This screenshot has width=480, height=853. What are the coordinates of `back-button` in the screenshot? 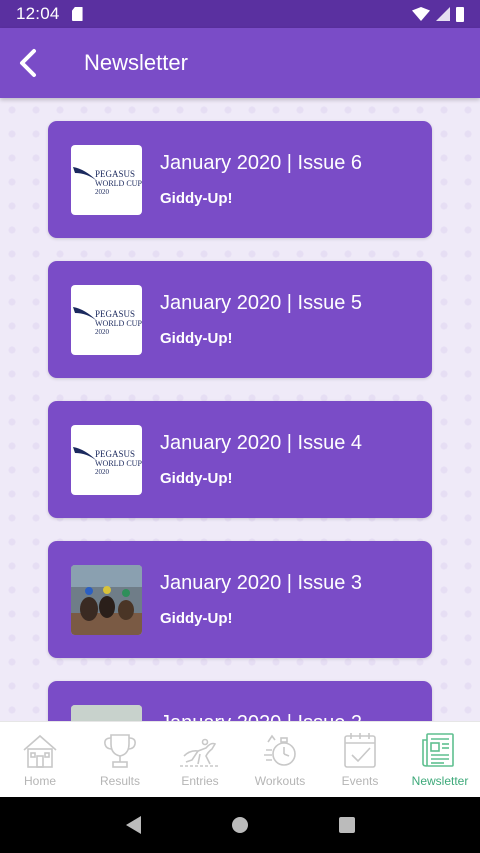 It's located at (28, 63).